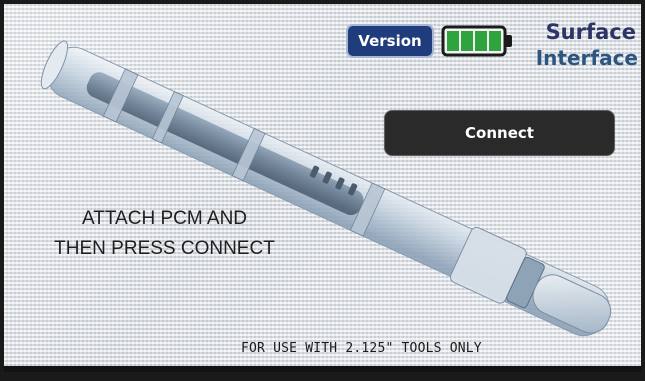 The height and width of the screenshot is (381, 645). Describe the element at coordinates (499, 133) in the screenshot. I see `connect-button: Connect` at that location.